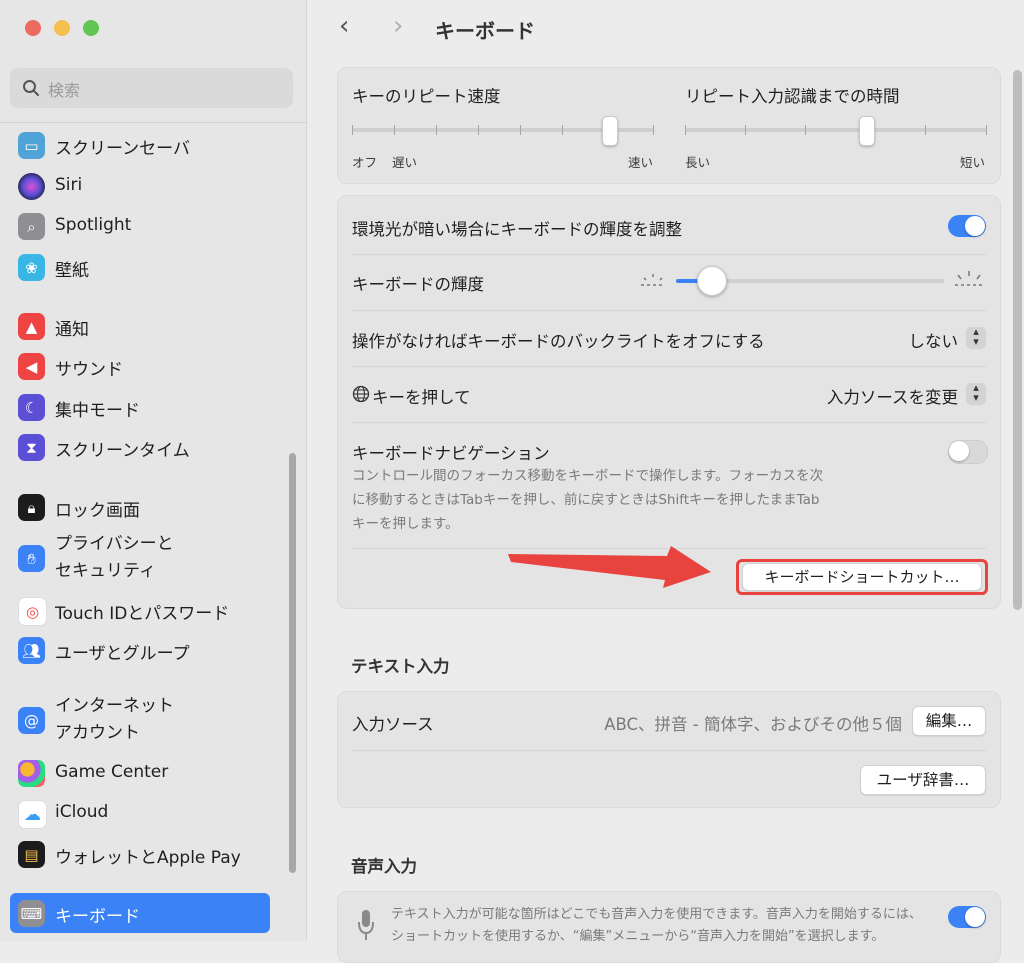 Image resolution: width=1024 pixels, height=963 pixels. Describe the element at coordinates (142, 614) in the screenshot. I see `sidebar-item-label: Touch IDとパスワード` at that location.